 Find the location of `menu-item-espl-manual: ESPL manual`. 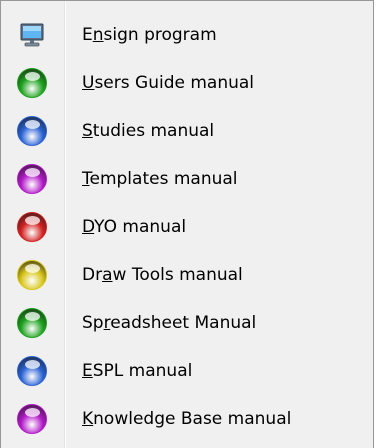

menu-item-espl-manual: ESPL manual is located at coordinates (187, 371).